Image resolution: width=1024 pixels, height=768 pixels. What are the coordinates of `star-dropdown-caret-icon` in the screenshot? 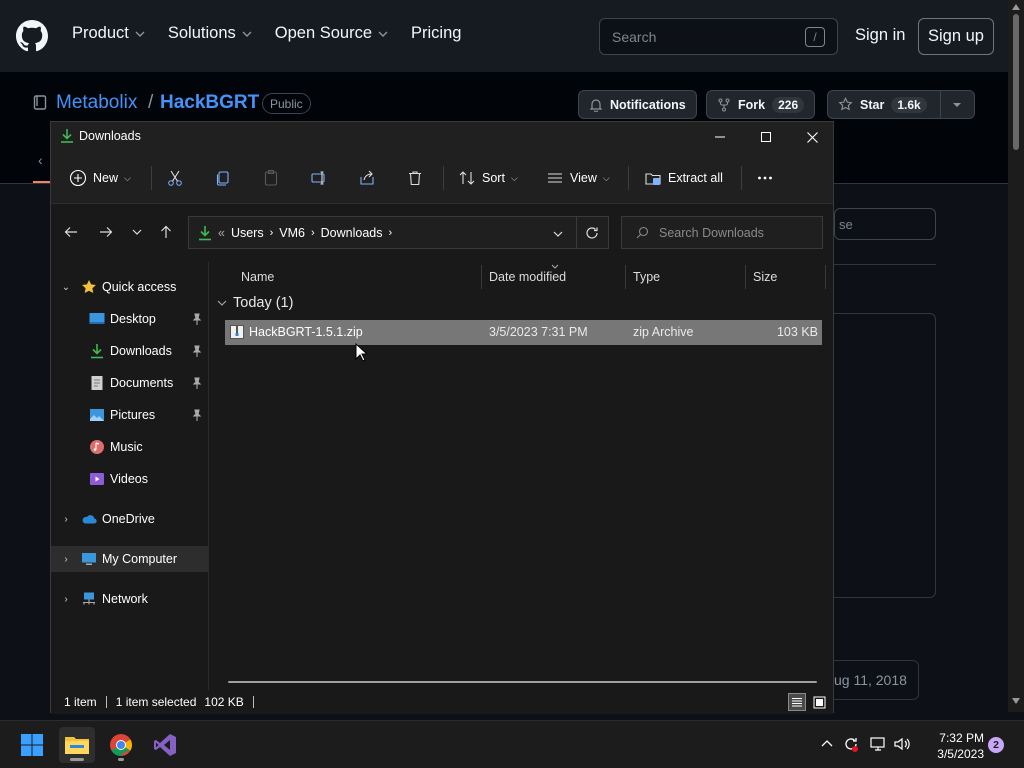 It's located at (957, 105).